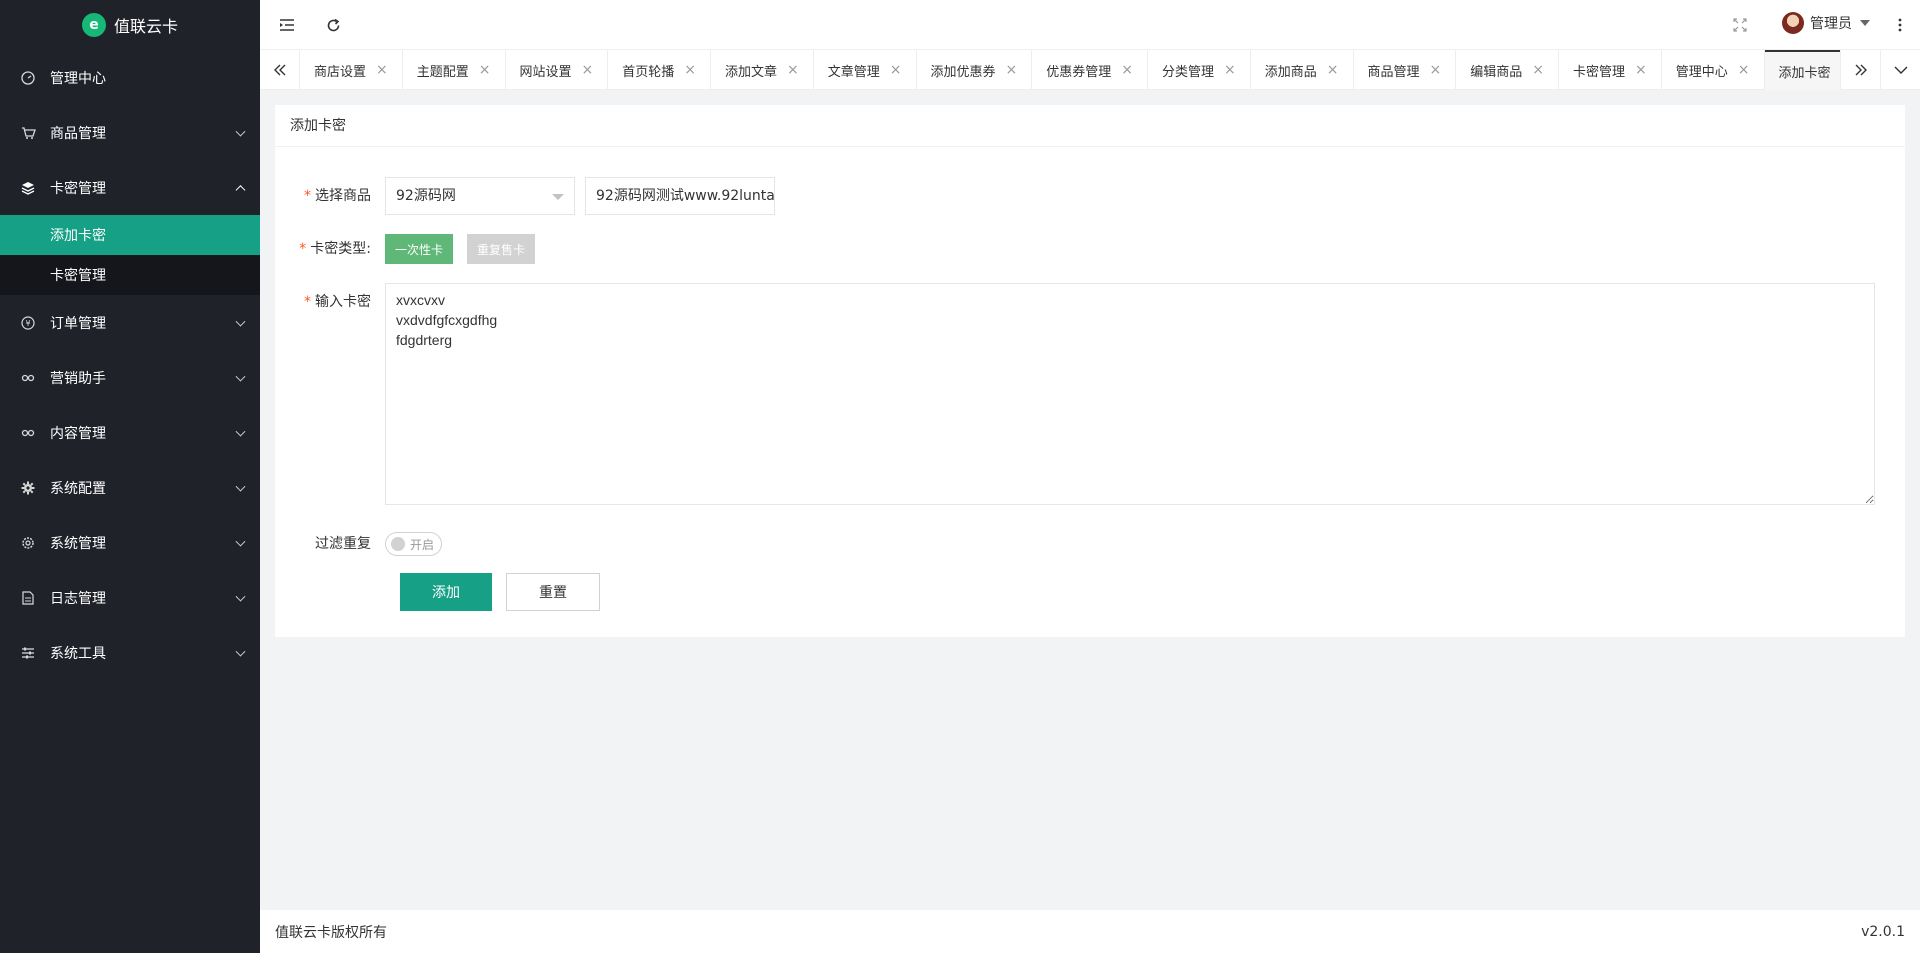 Image resolution: width=1920 pixels, height=953 pixels. I want to click on tab-edit-product: 编辑商品 ×, so click(1507, 70).